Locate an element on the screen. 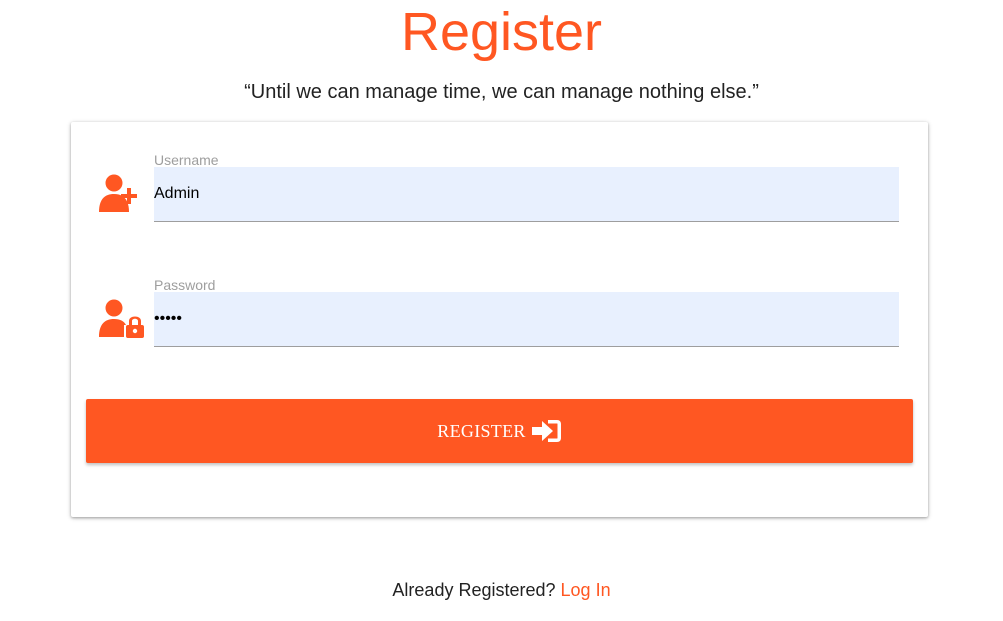  username-label: Username is located at coordinates (186, 160).